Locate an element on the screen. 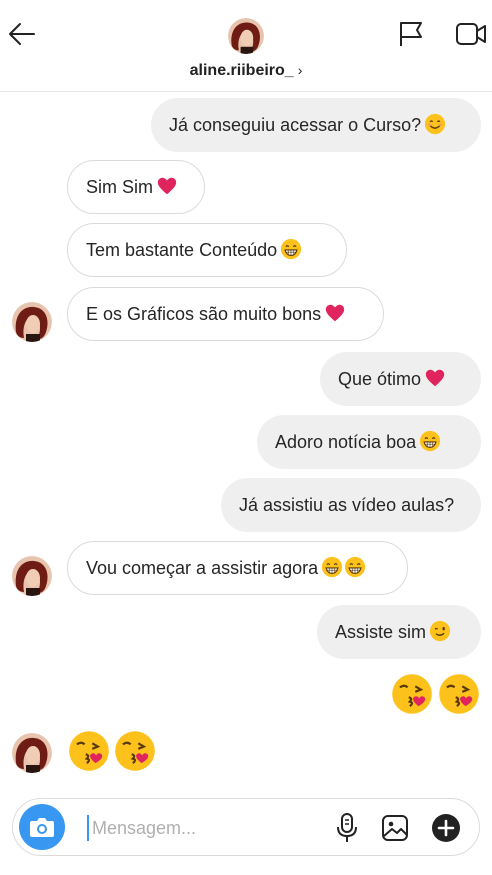 The width and height of the screenshot is (492, 875). camera-button is located at coordinates (42, 827).